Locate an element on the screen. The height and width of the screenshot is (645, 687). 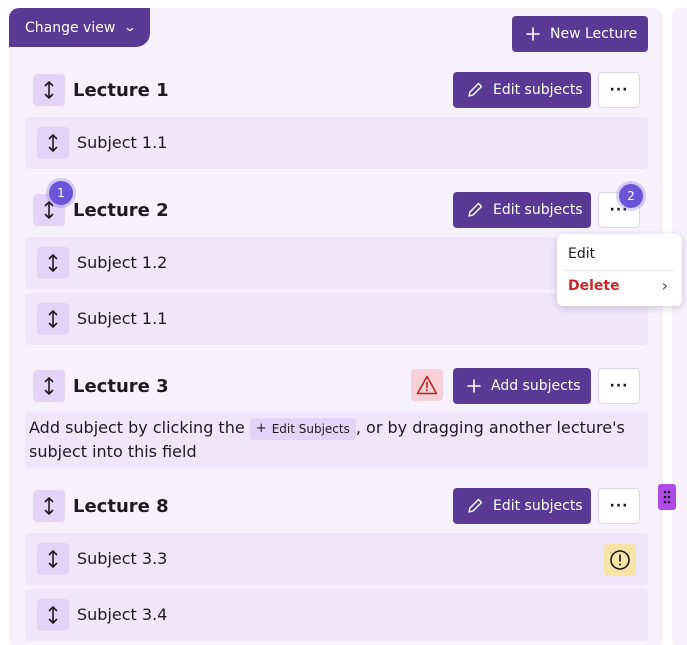
lecture-title: Lecture 1 is located at coordinates (121, 90).